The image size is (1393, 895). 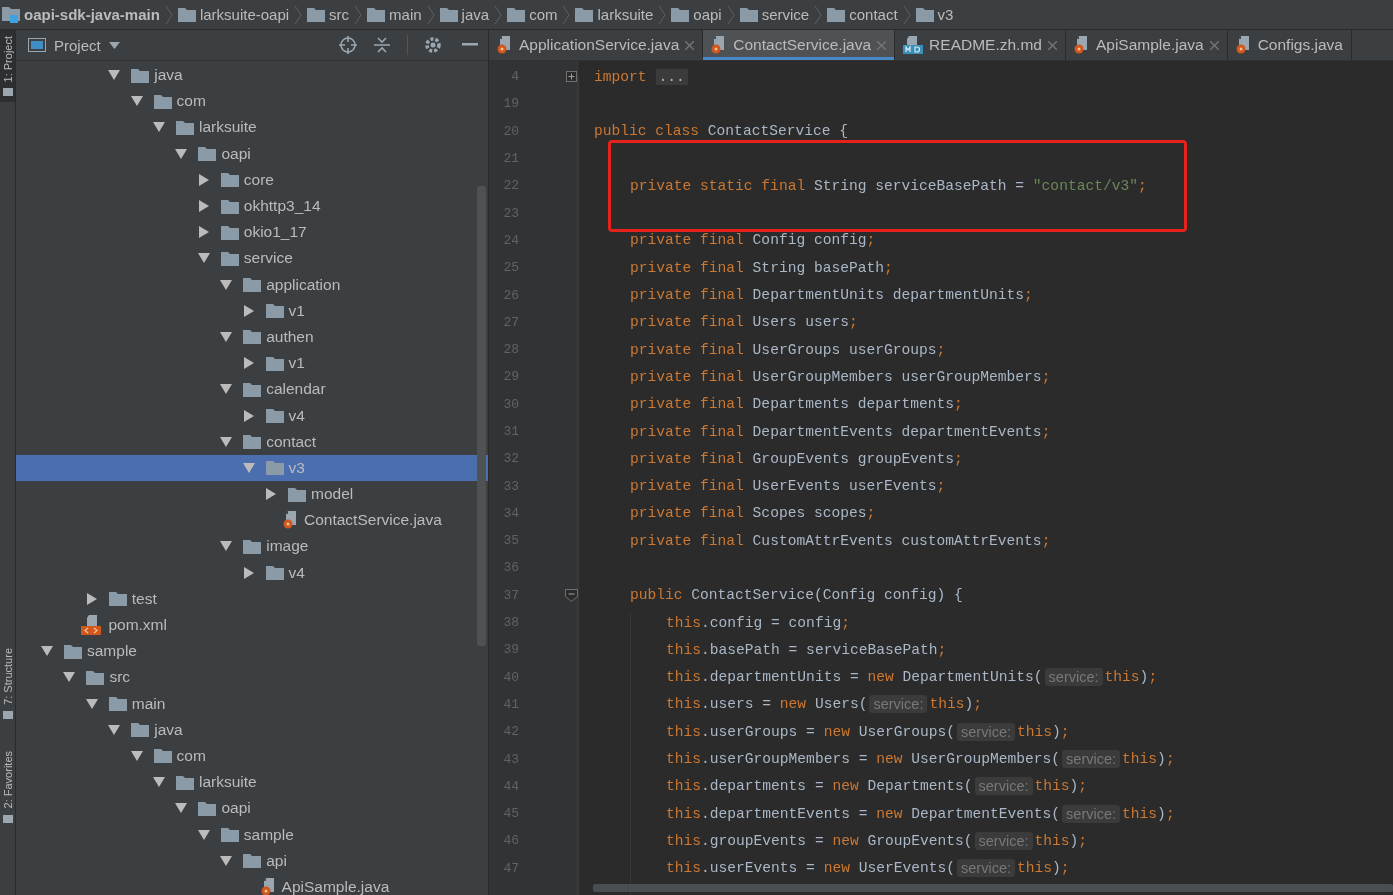 I want to click on breadcrumb-item: src, so click(x=328, y=14).